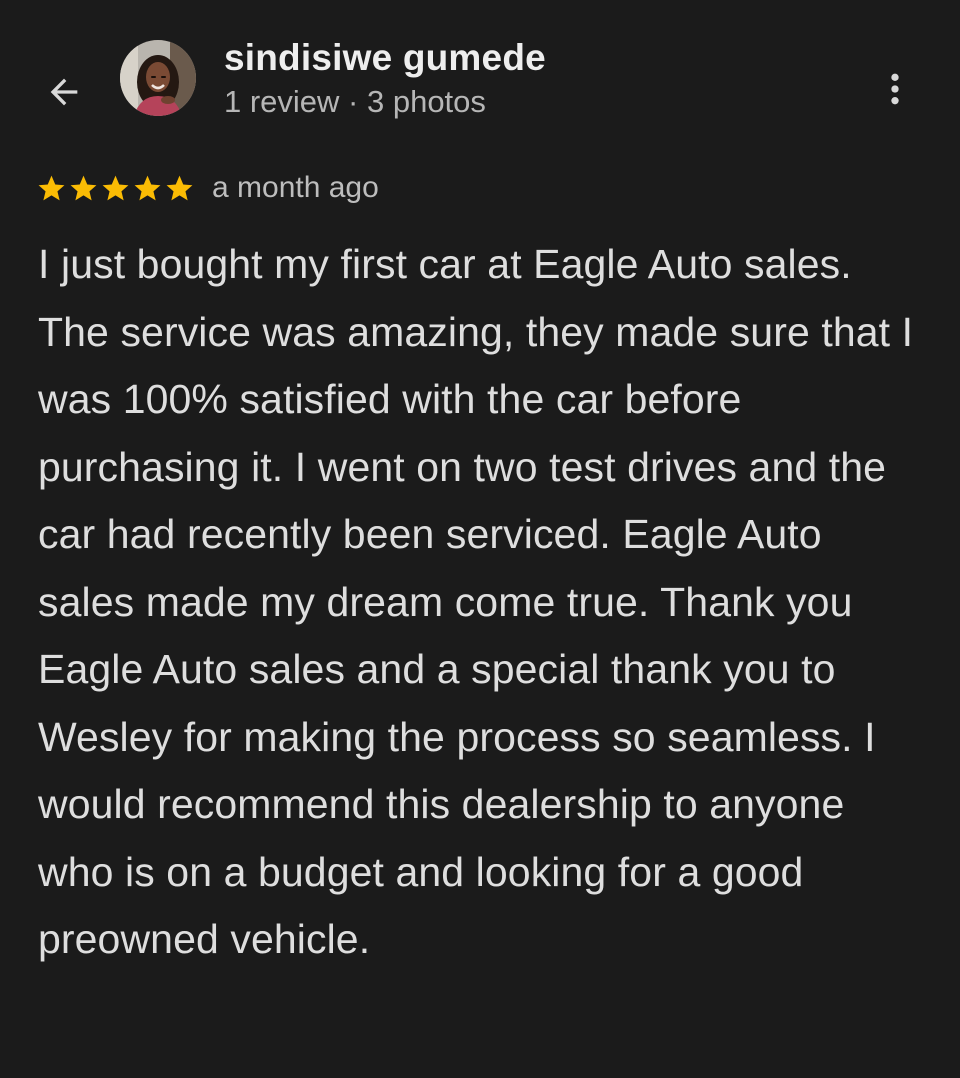  What do you see at coordinates (355, 101) in the screenshot?
I see `reviewer-meta: 1 review · 3 photos` at bounding box center [355, 101].